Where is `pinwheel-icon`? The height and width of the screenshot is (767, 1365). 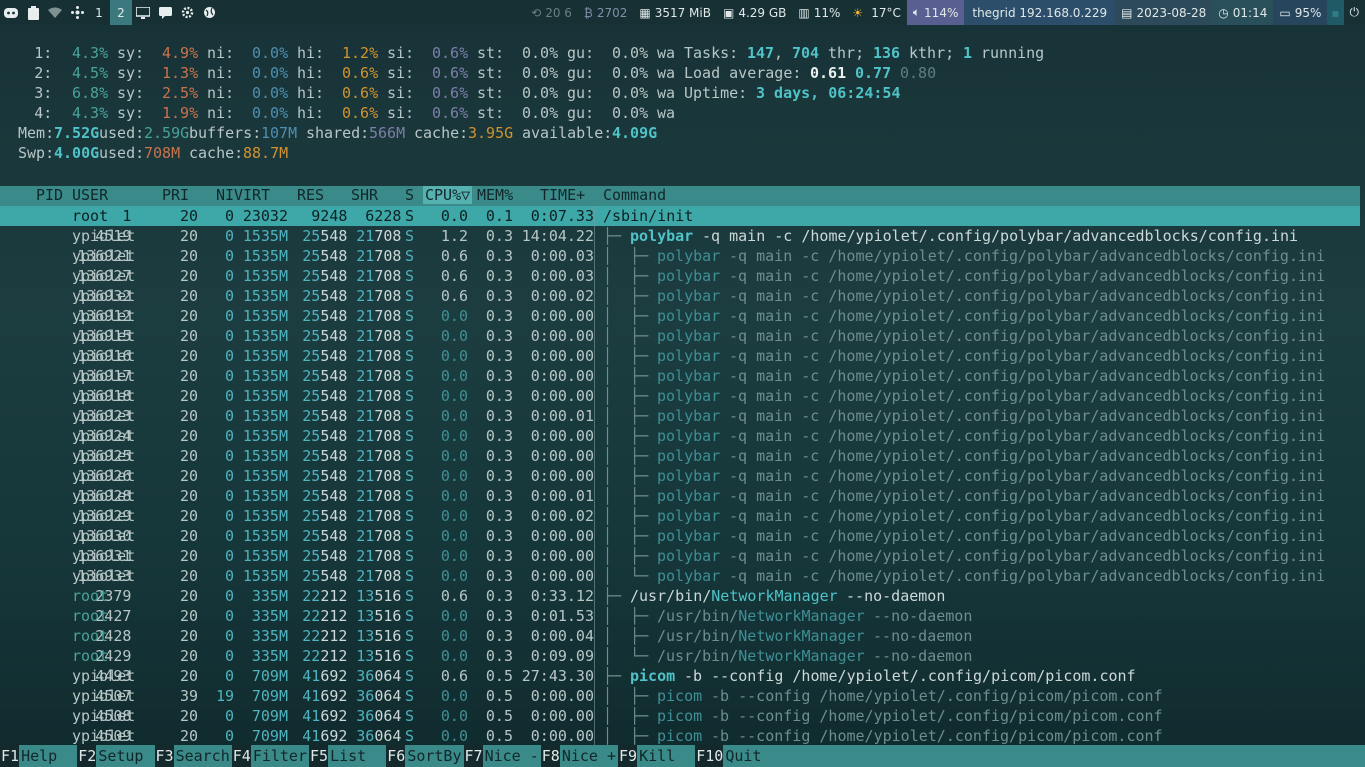 pinwheel-icon is located at coordinates (77, 12).